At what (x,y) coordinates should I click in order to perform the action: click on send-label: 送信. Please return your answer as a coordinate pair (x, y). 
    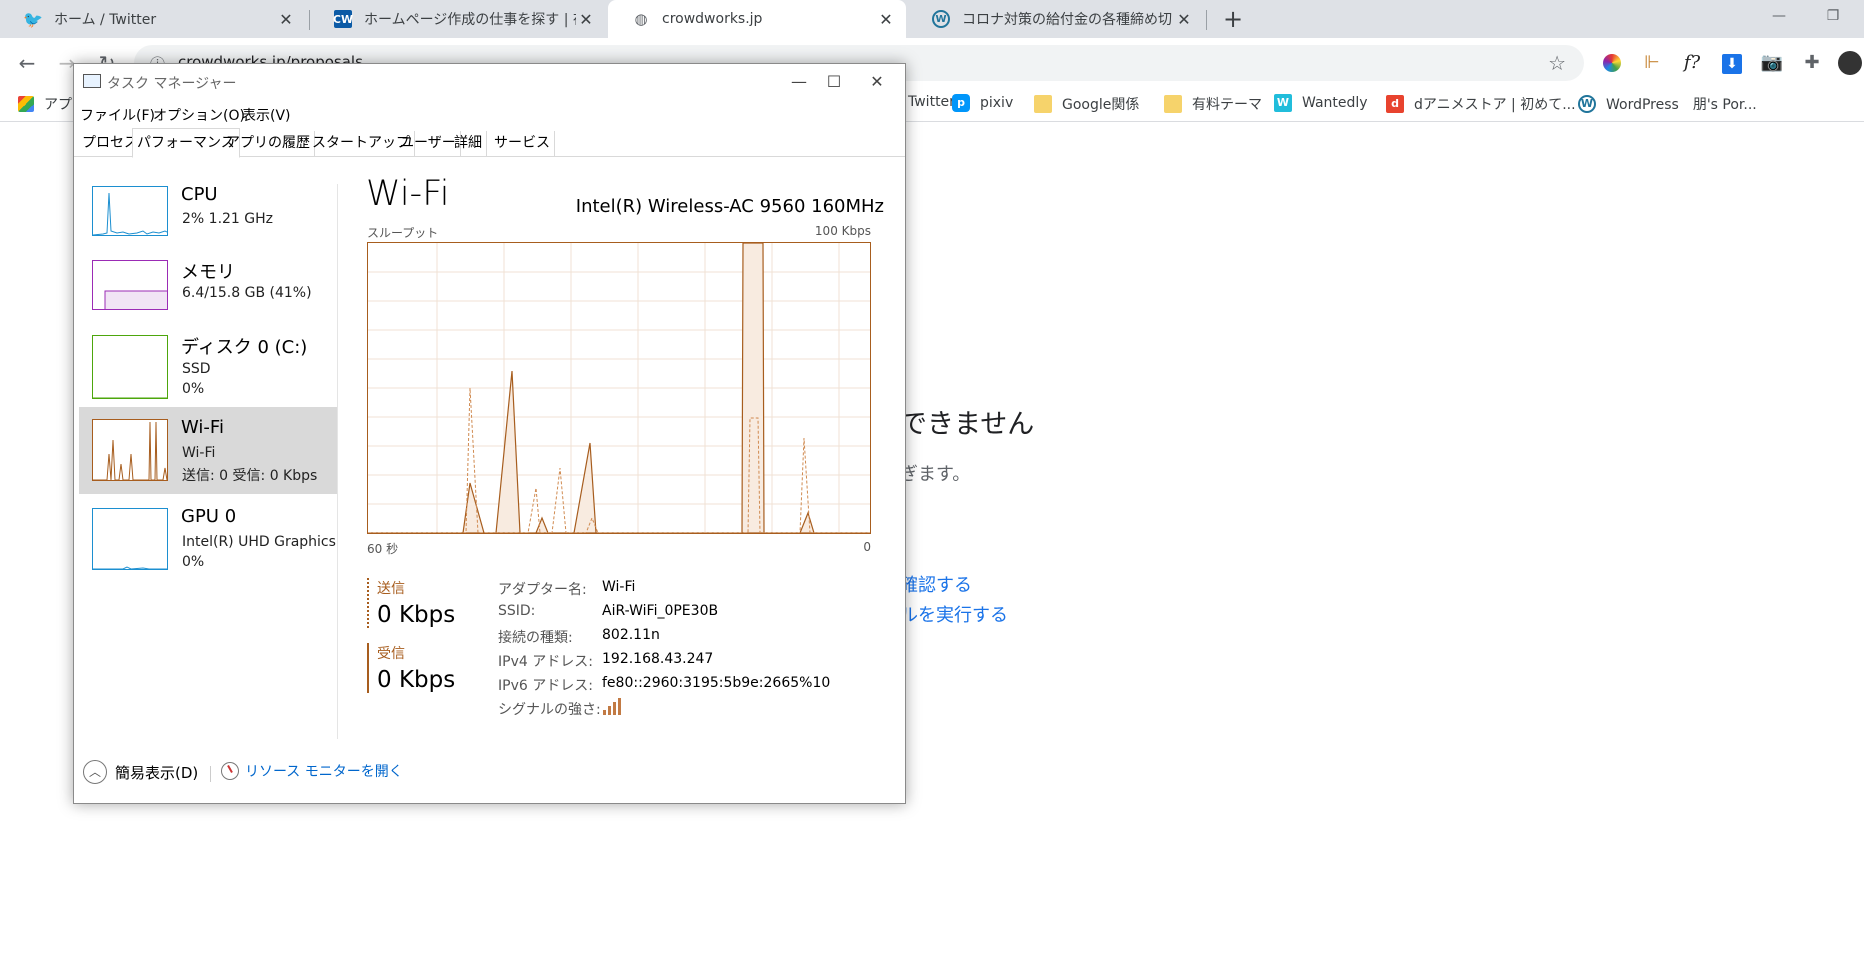
    Looking at the image, I should click on (391, 589).